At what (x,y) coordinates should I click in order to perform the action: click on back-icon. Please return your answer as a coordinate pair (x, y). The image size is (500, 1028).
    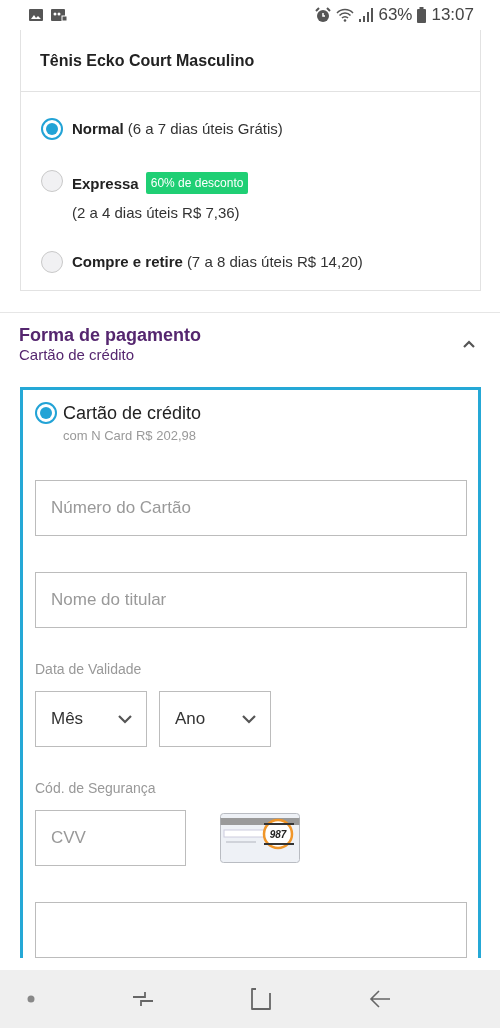
    Looking at the image, I should click on (379, 999).